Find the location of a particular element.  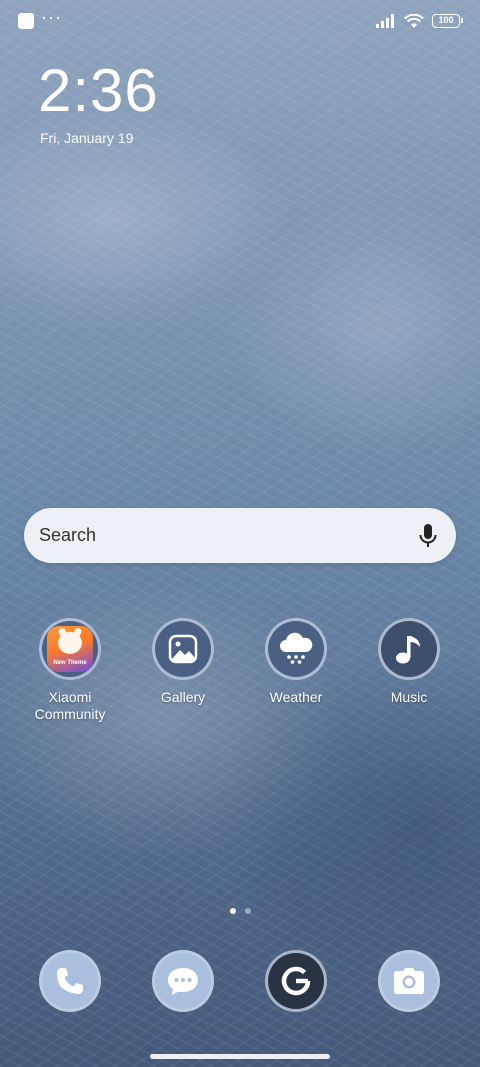

search-bar: Search is located at coordinates (240, 535).